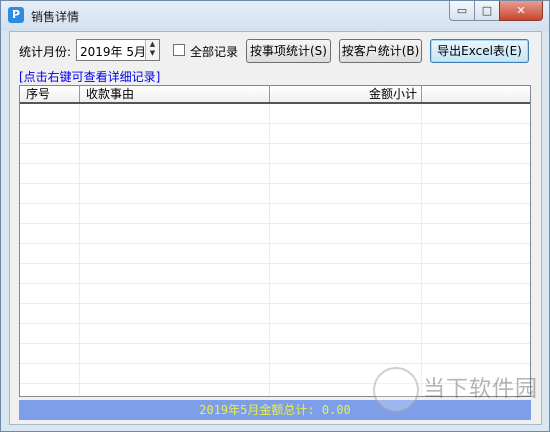 The width and height of the screenshot is (550, 432). I want to click on by-customer-button: 按客户统计(B), so click(380, 51).